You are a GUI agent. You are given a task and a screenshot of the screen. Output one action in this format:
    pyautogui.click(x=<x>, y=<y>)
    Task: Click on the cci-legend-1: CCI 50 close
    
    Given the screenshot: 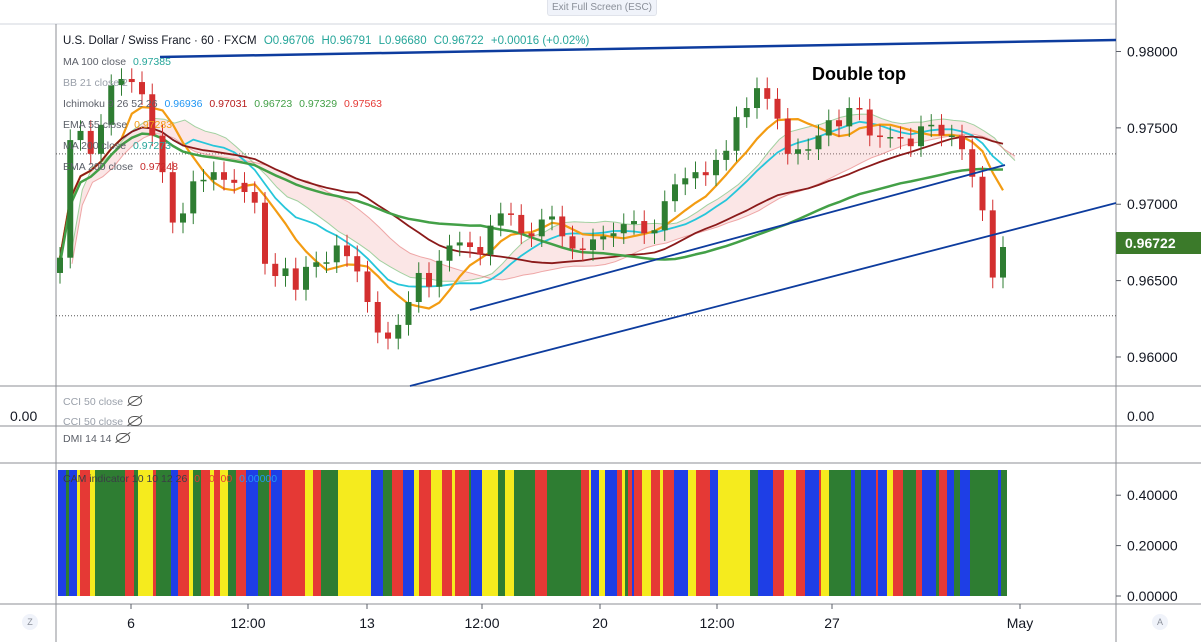 What is the action you would take?
    pyautogui.click(x=103, y=402)
    